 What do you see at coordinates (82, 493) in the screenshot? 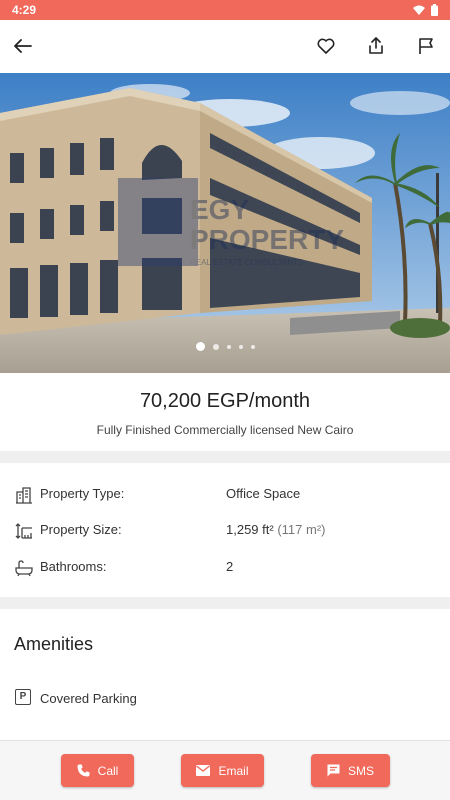
I see `detail-label: Property Type:` at bounding box center [82, 493].